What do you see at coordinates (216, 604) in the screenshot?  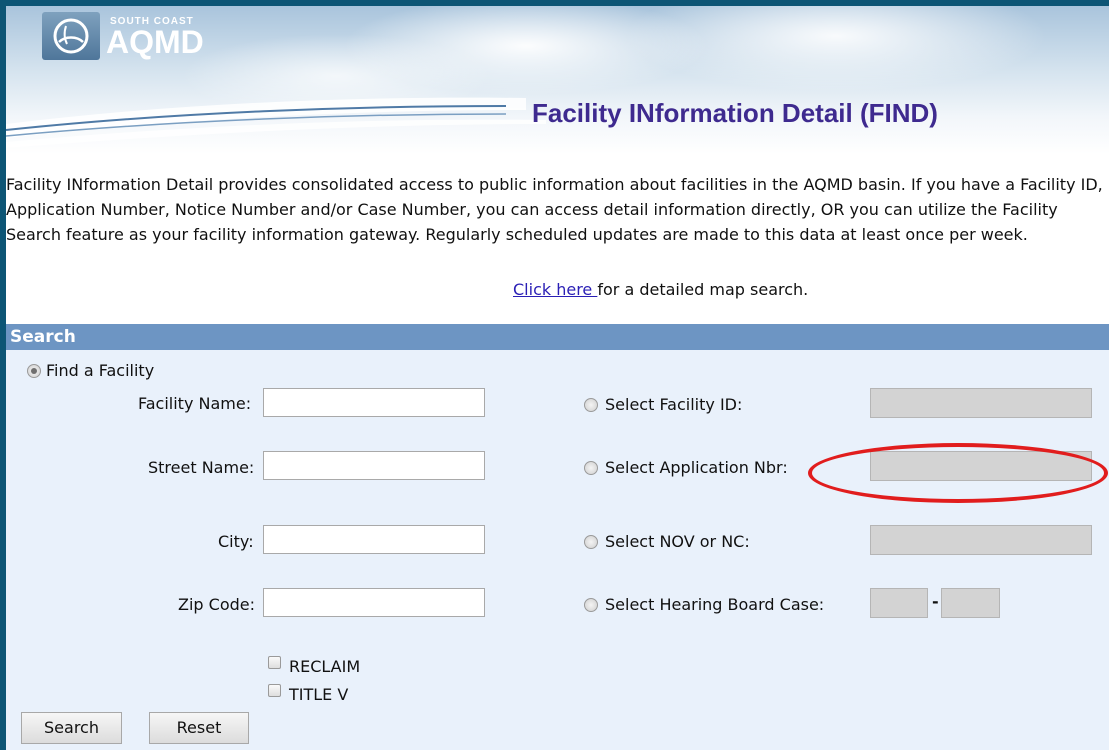 I see `zip-code-label: Zip Code:` at bounding box center [216, 604].